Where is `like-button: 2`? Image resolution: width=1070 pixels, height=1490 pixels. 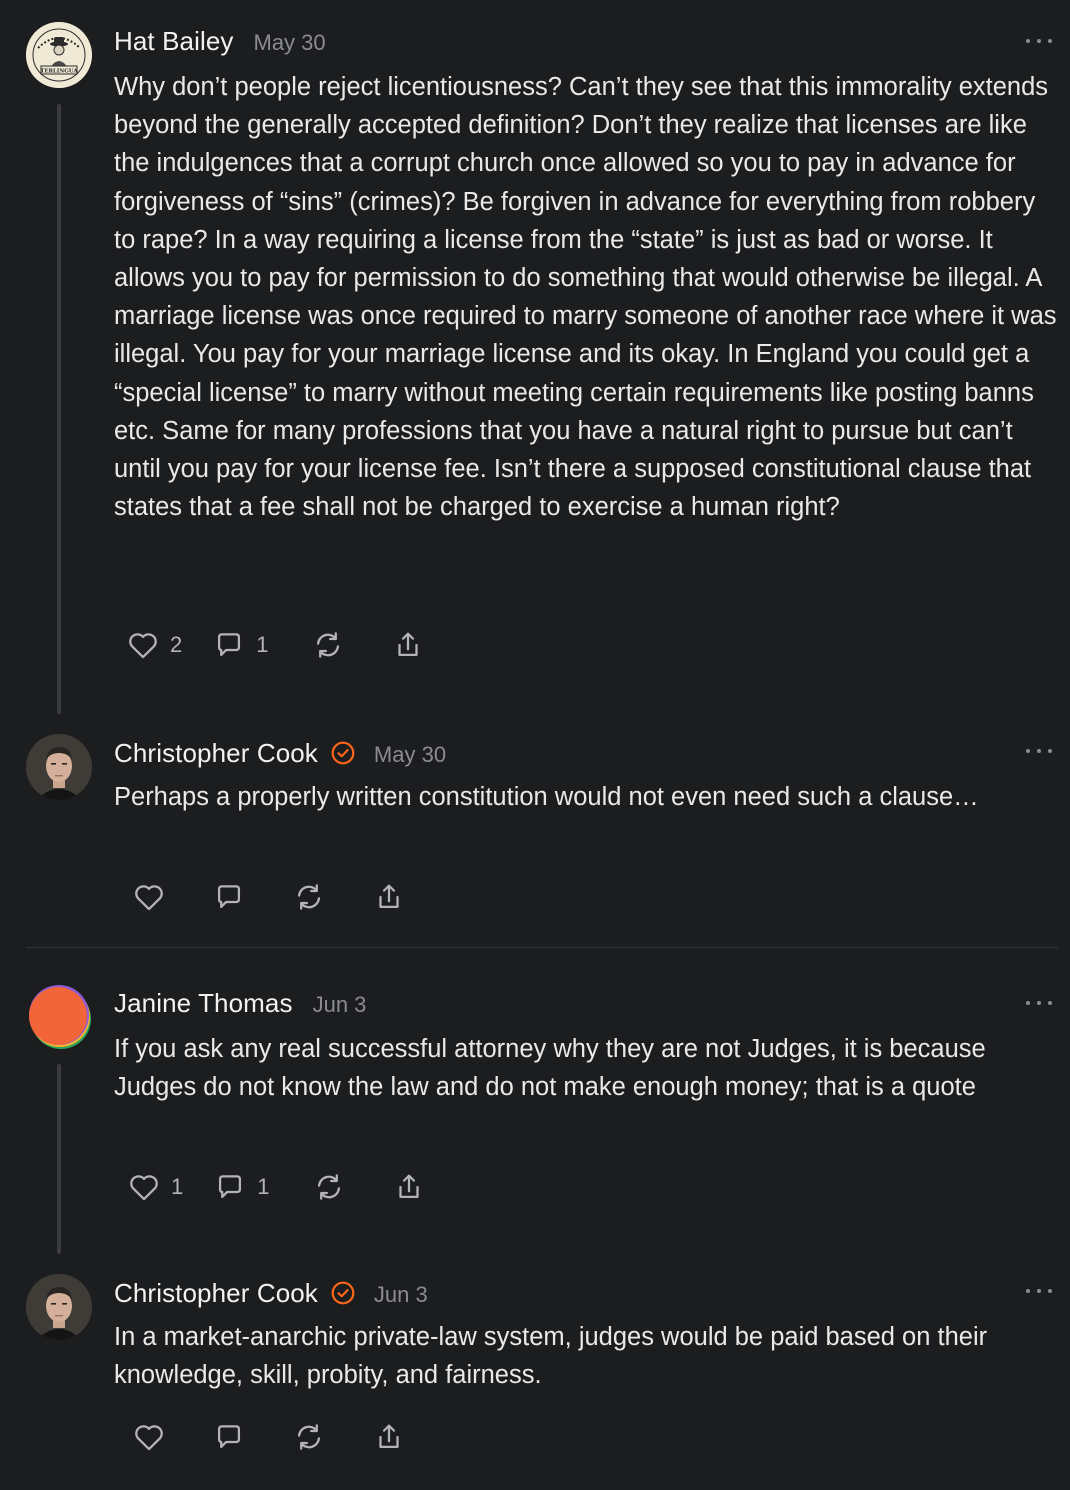
like-button: 2 is located at coordinates (154, 645).